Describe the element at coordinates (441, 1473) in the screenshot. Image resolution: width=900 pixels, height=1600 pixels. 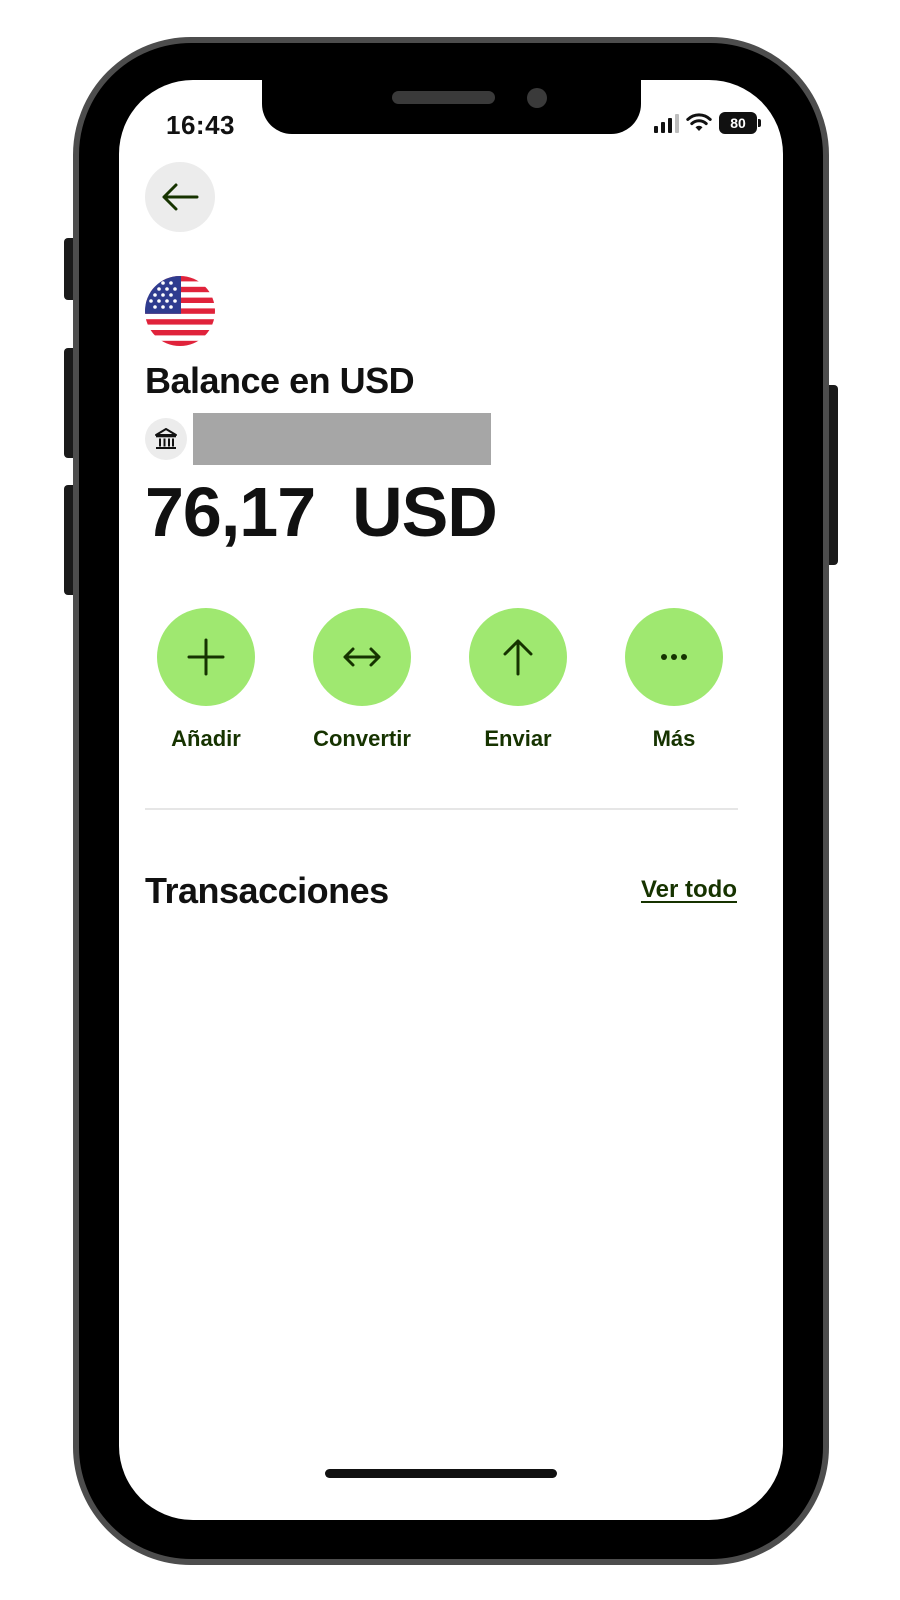
I see `home-indicator` at that location.